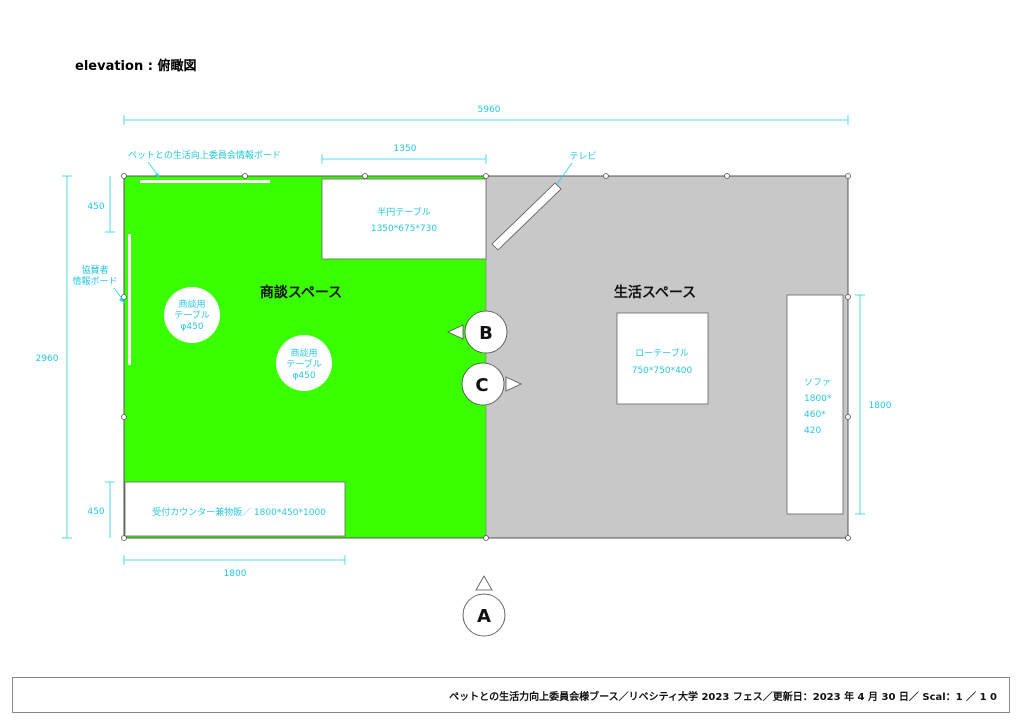 The width and height of the screenshot is (1024, 724). I want to click on round-table-2-line3: φ450, so click(303, 376).